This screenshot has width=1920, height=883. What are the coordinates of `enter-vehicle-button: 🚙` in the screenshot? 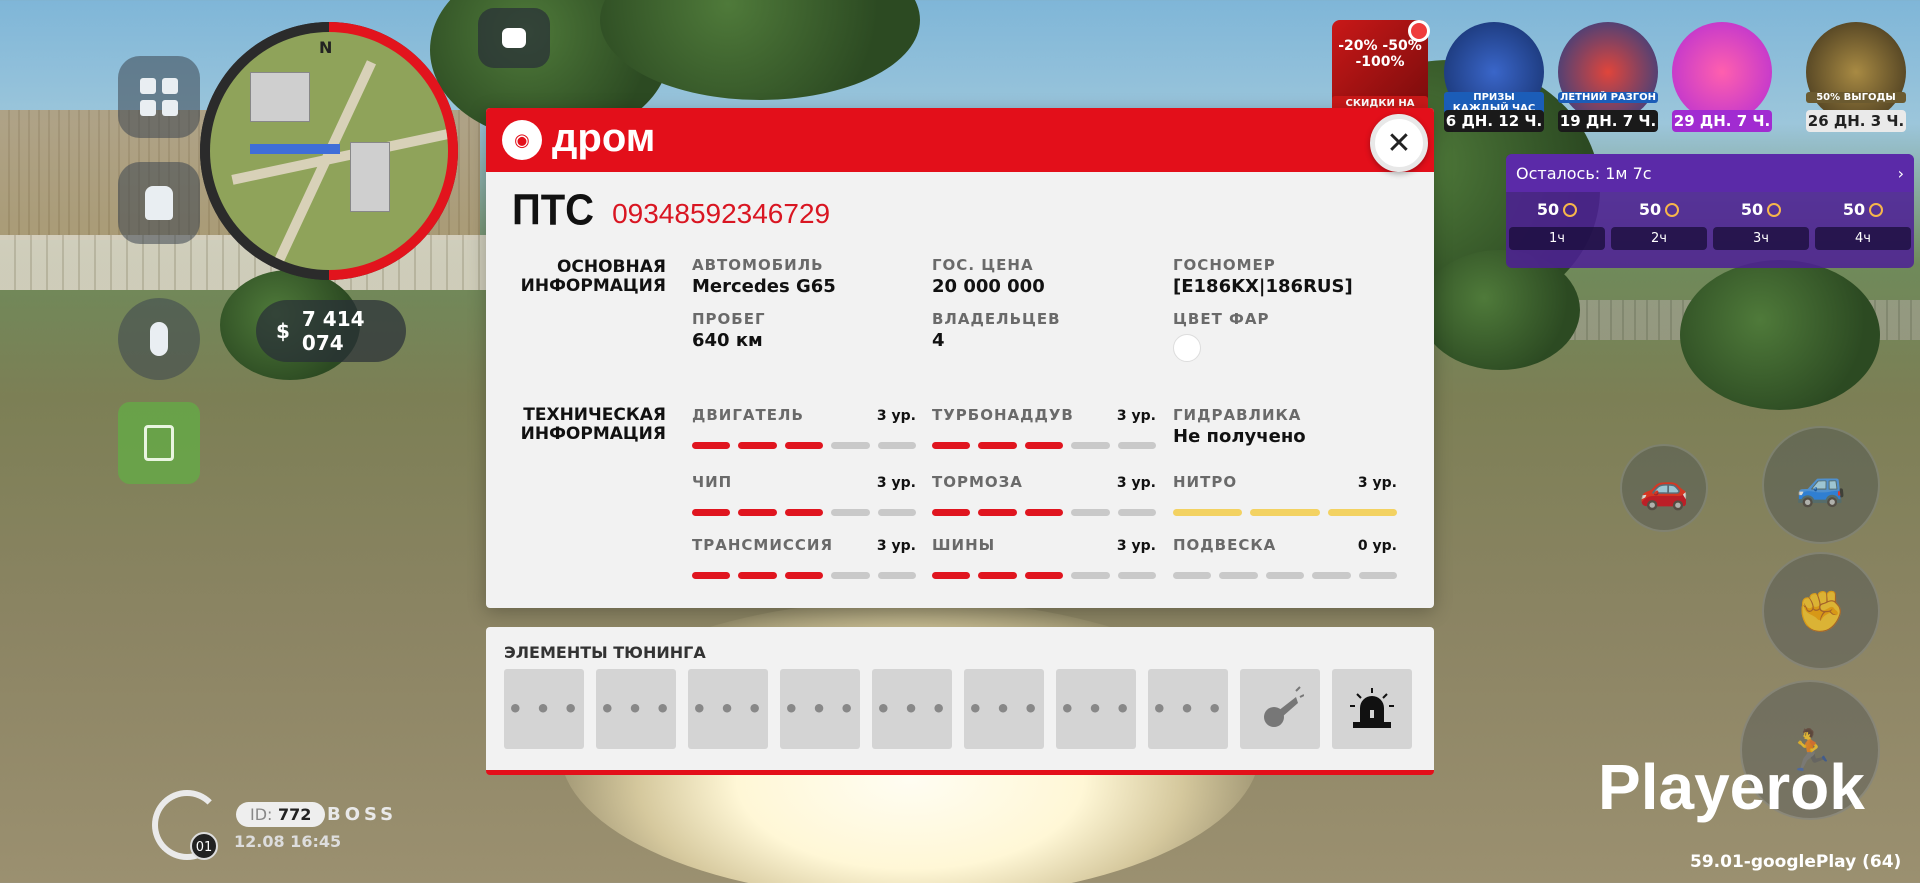 It's located at (1821, 485).